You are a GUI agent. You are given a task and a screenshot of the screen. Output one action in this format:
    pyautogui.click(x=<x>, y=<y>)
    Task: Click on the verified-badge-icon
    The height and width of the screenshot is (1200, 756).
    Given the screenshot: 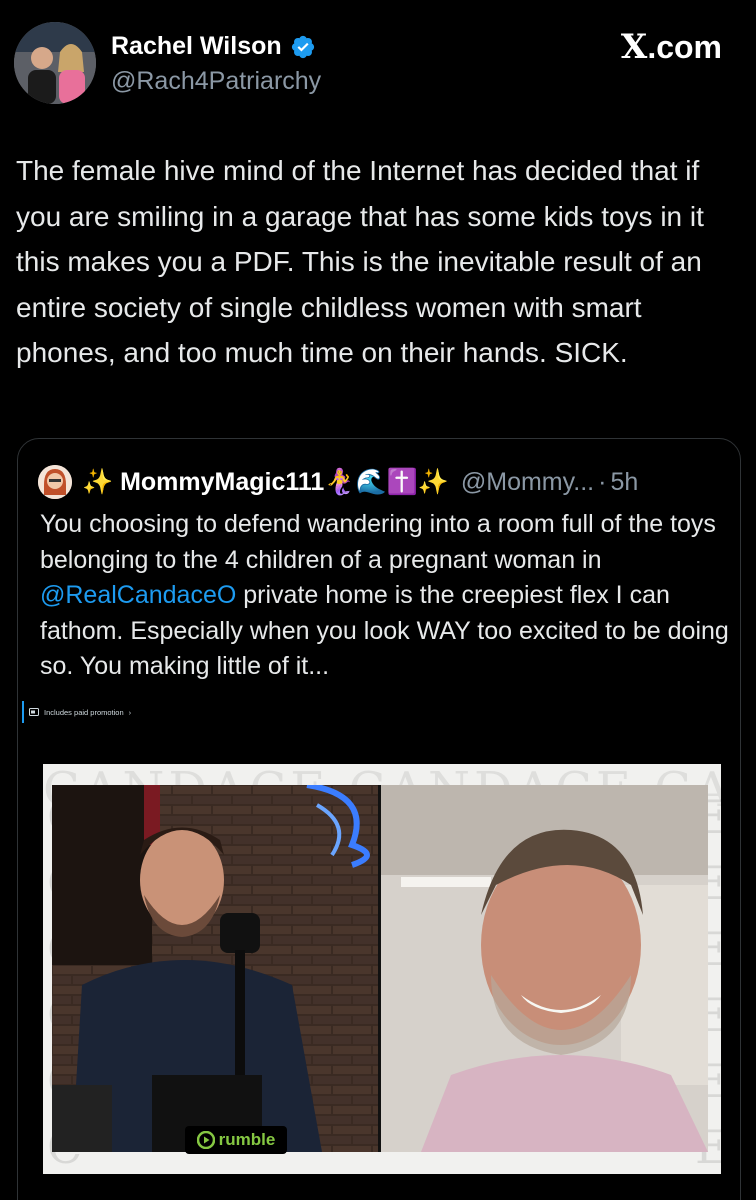 What is the action you would take?
    pyautogui.click(x=302, y=46)
    